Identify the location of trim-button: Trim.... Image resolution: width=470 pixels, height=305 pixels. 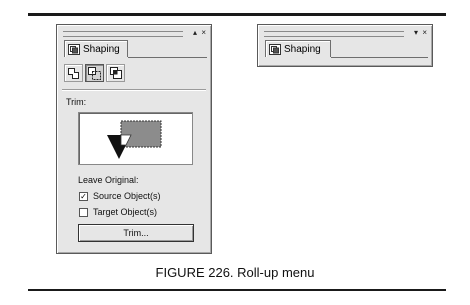
(136, 233).